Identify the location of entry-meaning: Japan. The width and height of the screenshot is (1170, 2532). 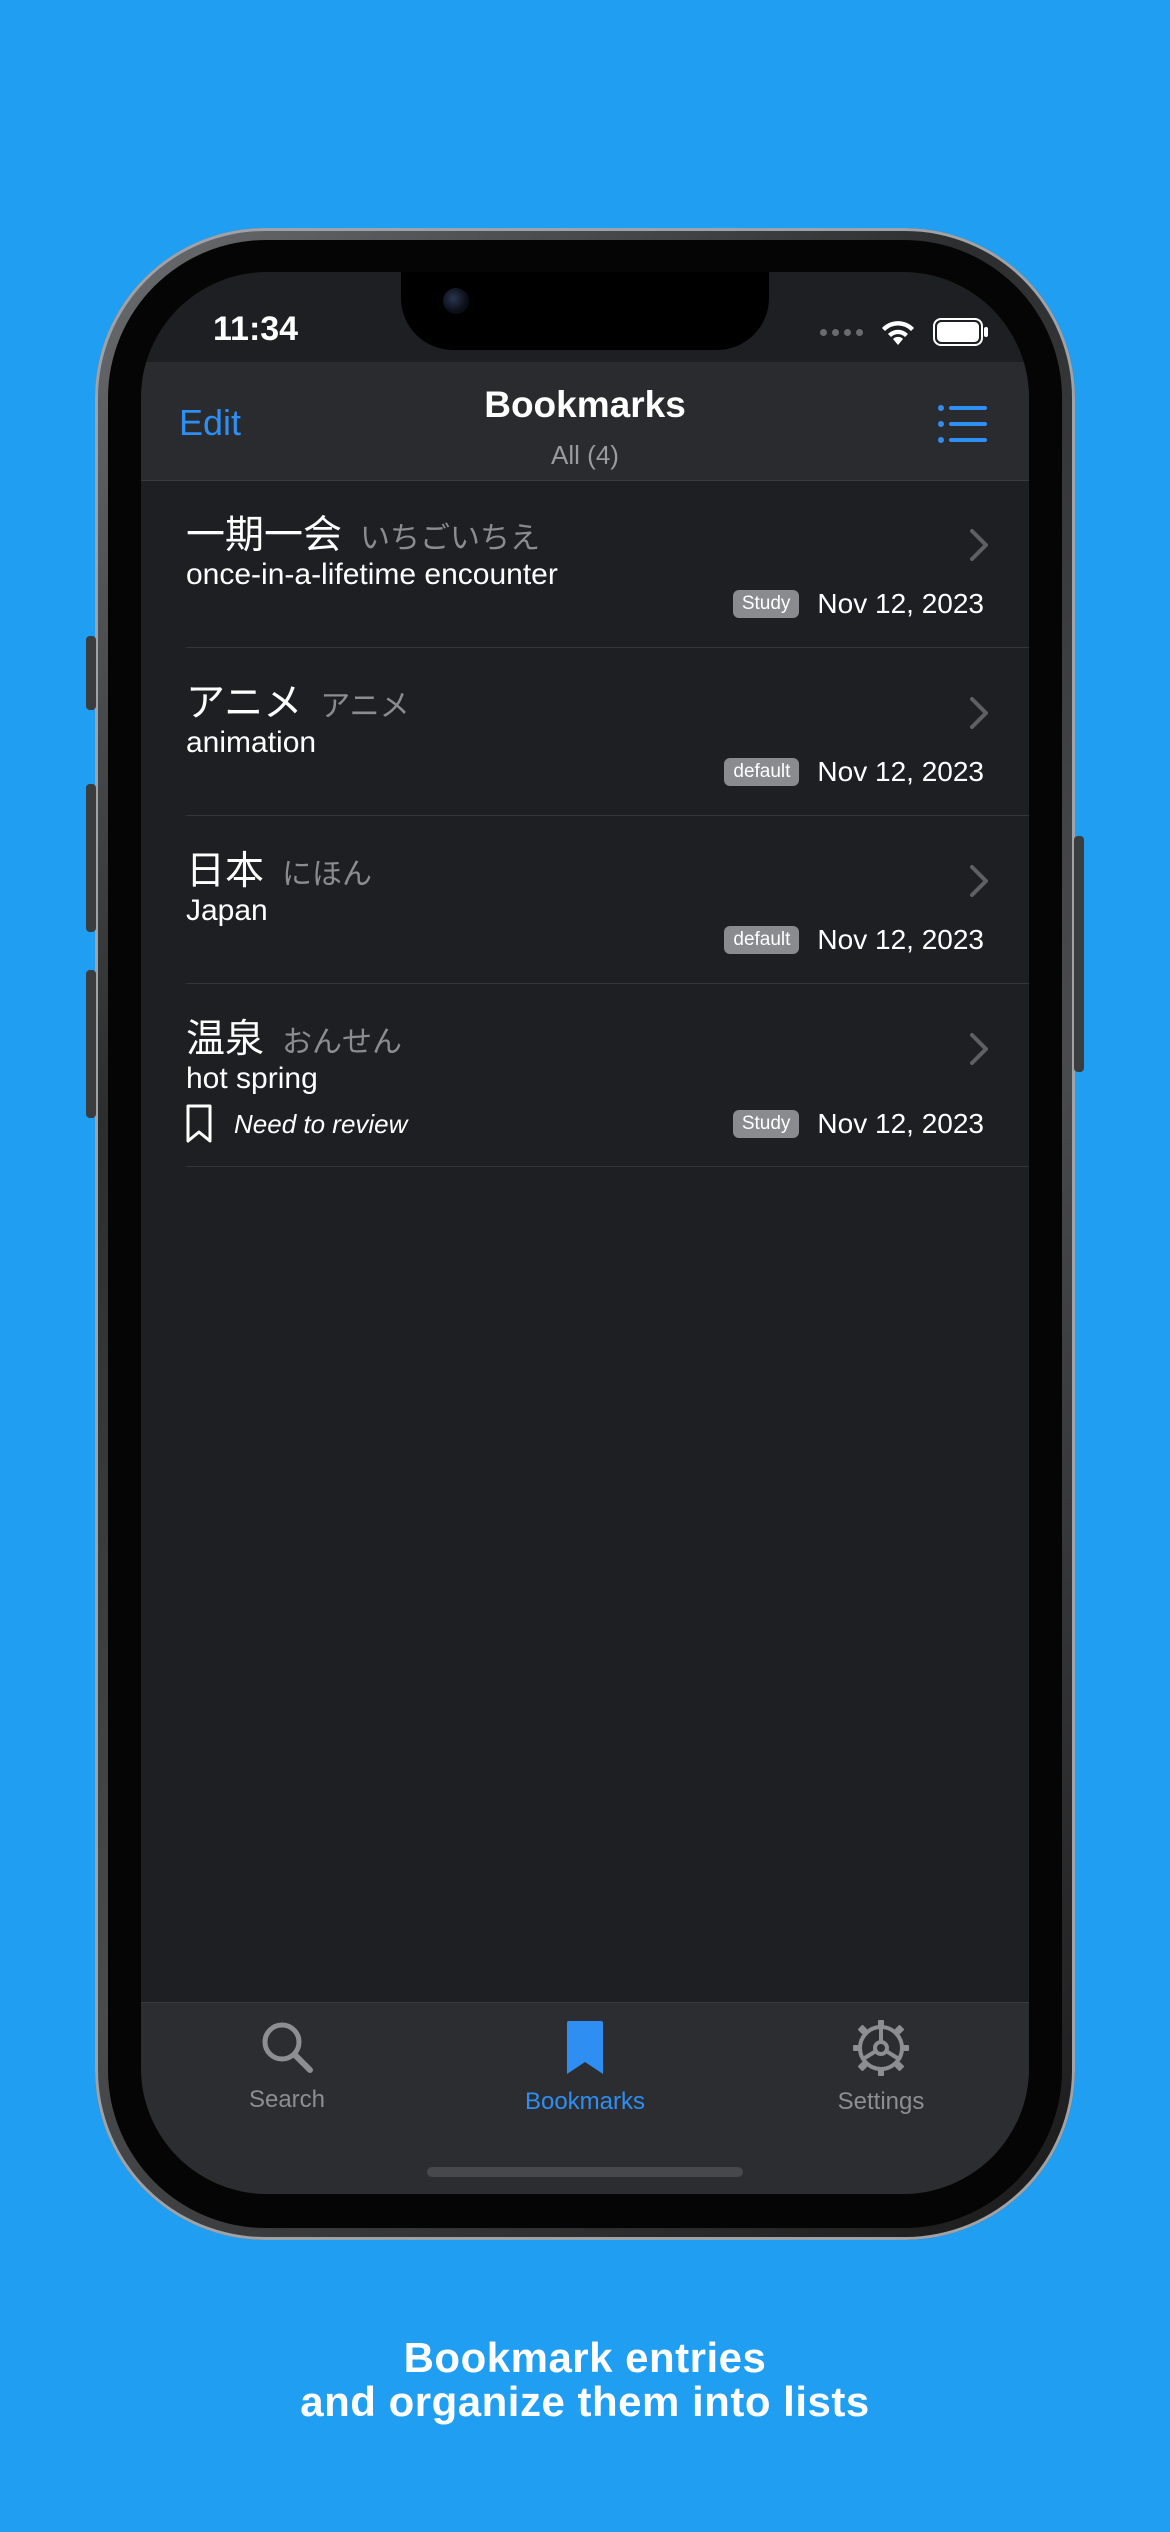
(227, 910).